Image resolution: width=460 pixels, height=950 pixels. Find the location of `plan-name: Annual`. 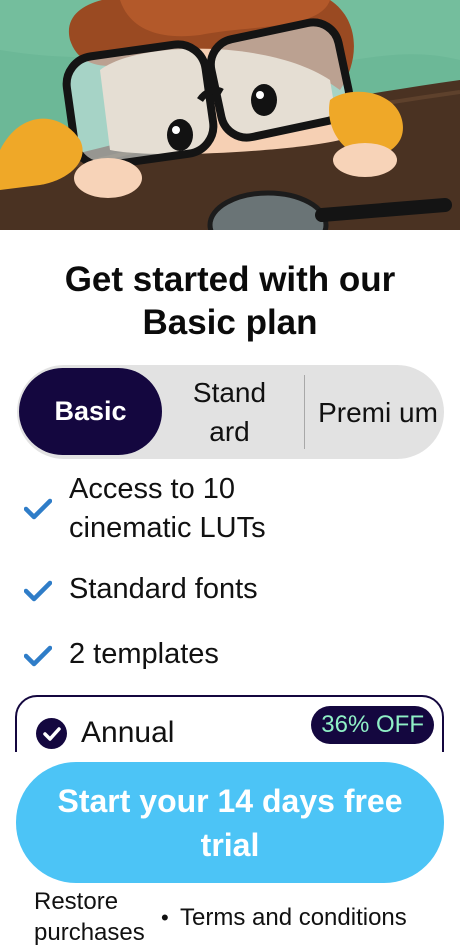

plan-name: Annual is located at coordinates (128, 732).